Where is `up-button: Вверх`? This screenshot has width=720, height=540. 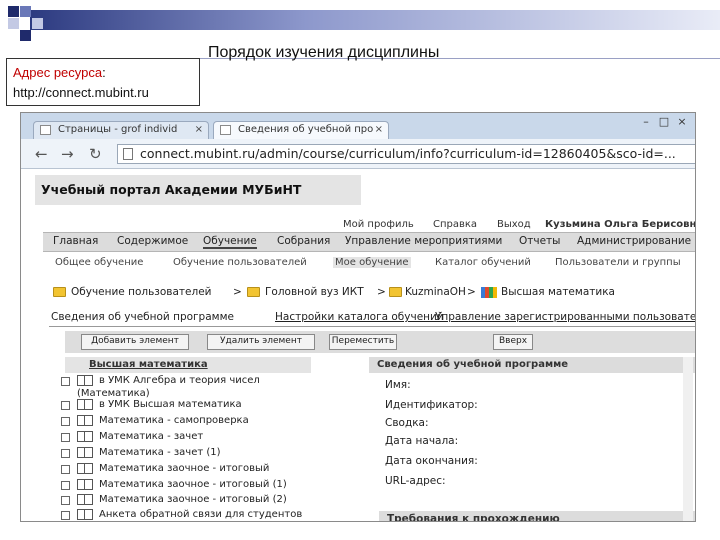 up-button: Вверх is located at coordinates (513, 342).